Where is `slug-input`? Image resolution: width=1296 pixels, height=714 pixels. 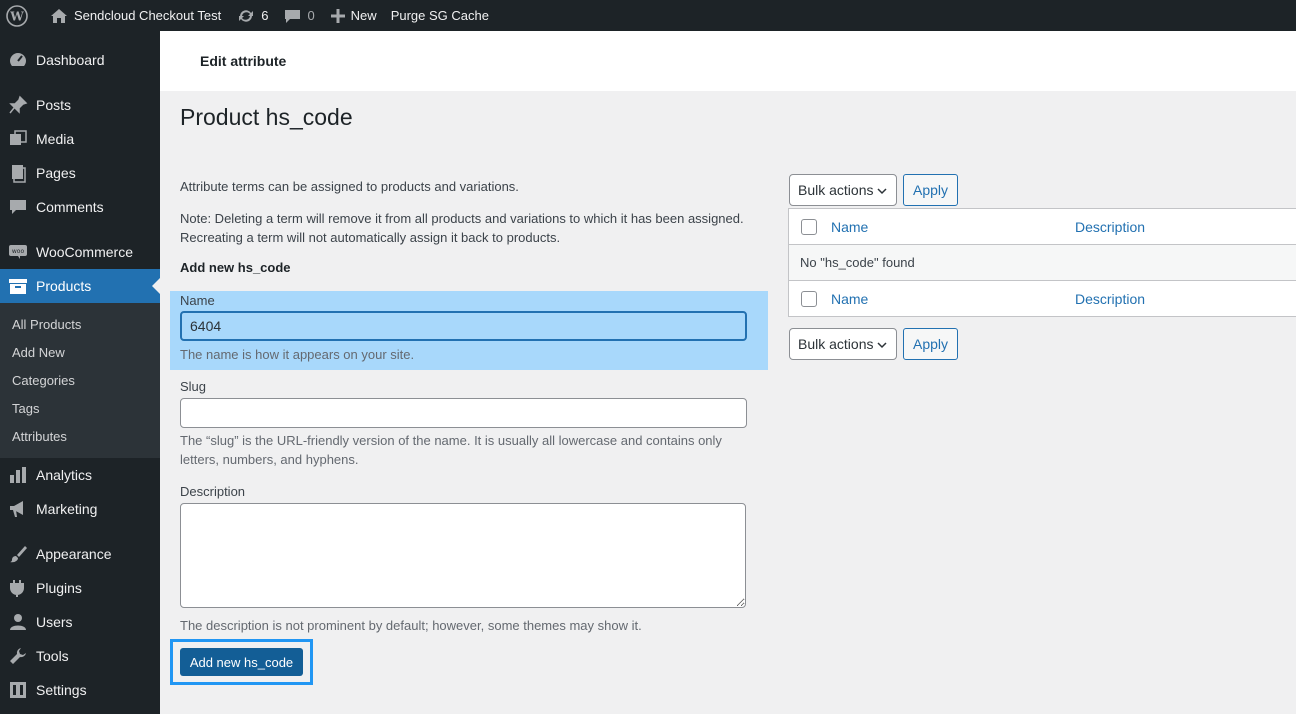
slug-input is located at coordinates (463, 413).